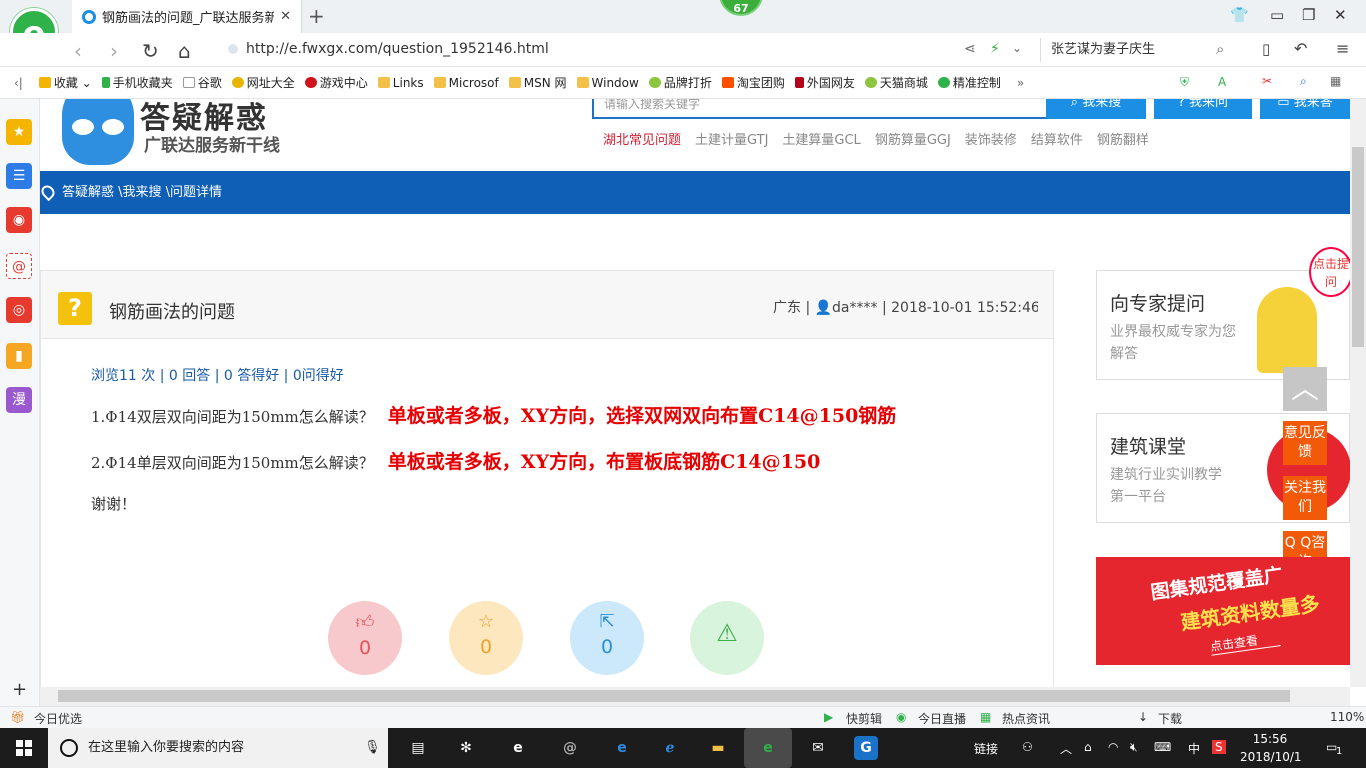 This screenshot has width=1366, height=768. Describe the element at coordinates (670, 748) in the screenshot. I see `ie-icon: ℯ` at that location.